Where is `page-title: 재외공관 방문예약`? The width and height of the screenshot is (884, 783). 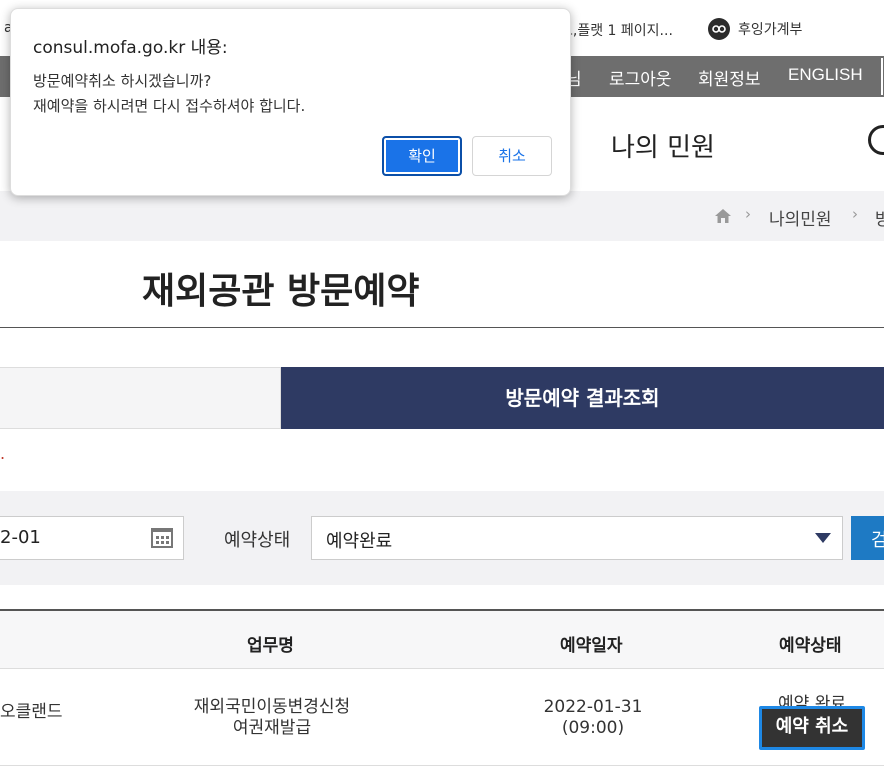 page-title: 재외공관 방문예약 is located at coordinates (281, 291).